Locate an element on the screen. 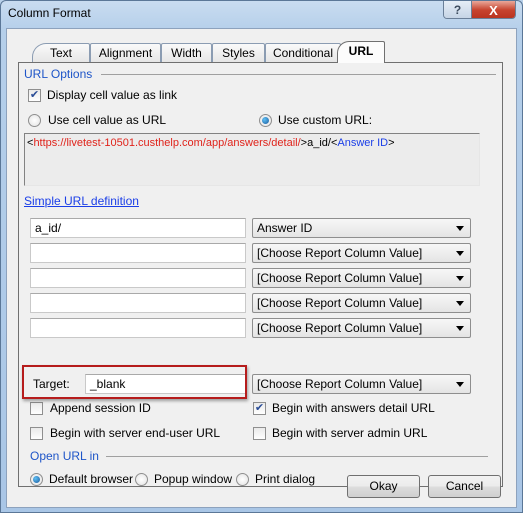 This screenshot has height=513, width=523. close-icon: X is located at coordinates (493, 10).